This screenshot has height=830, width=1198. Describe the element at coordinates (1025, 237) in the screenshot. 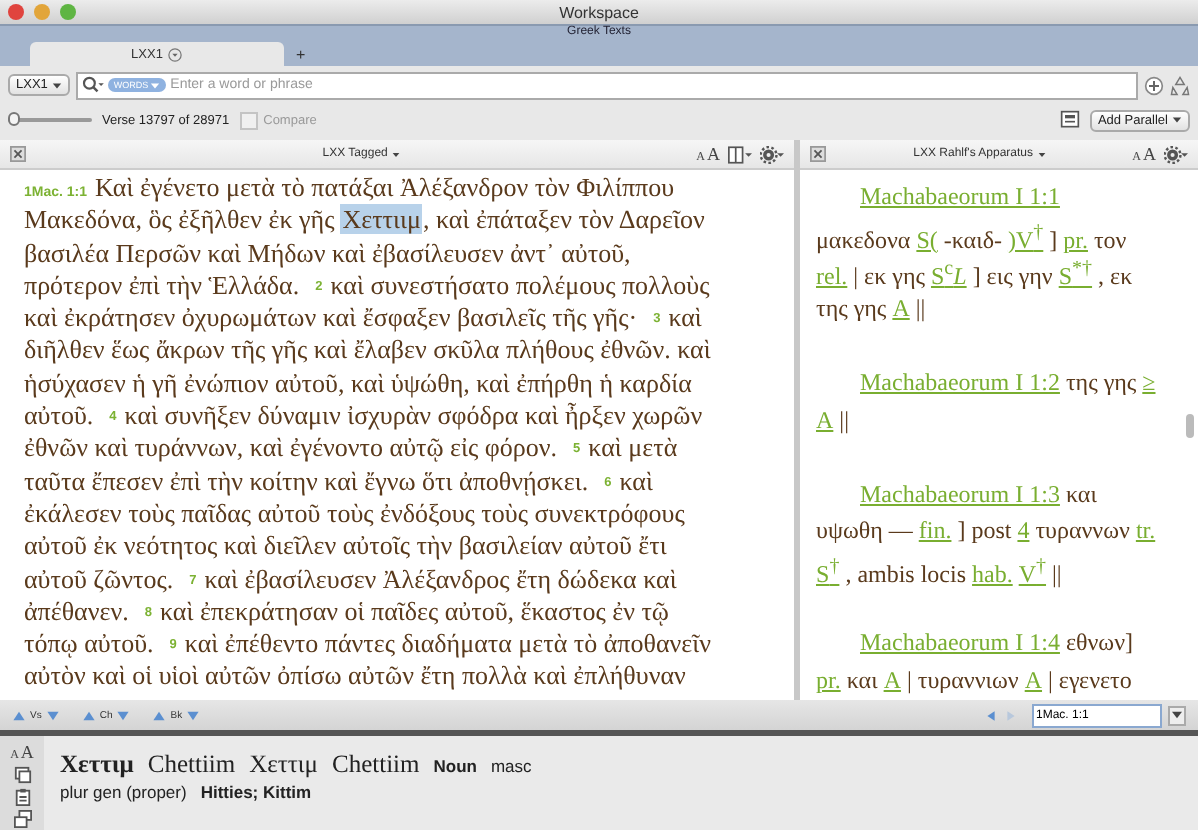

I see `apparatus-link: )V$^{†}$` at that location.